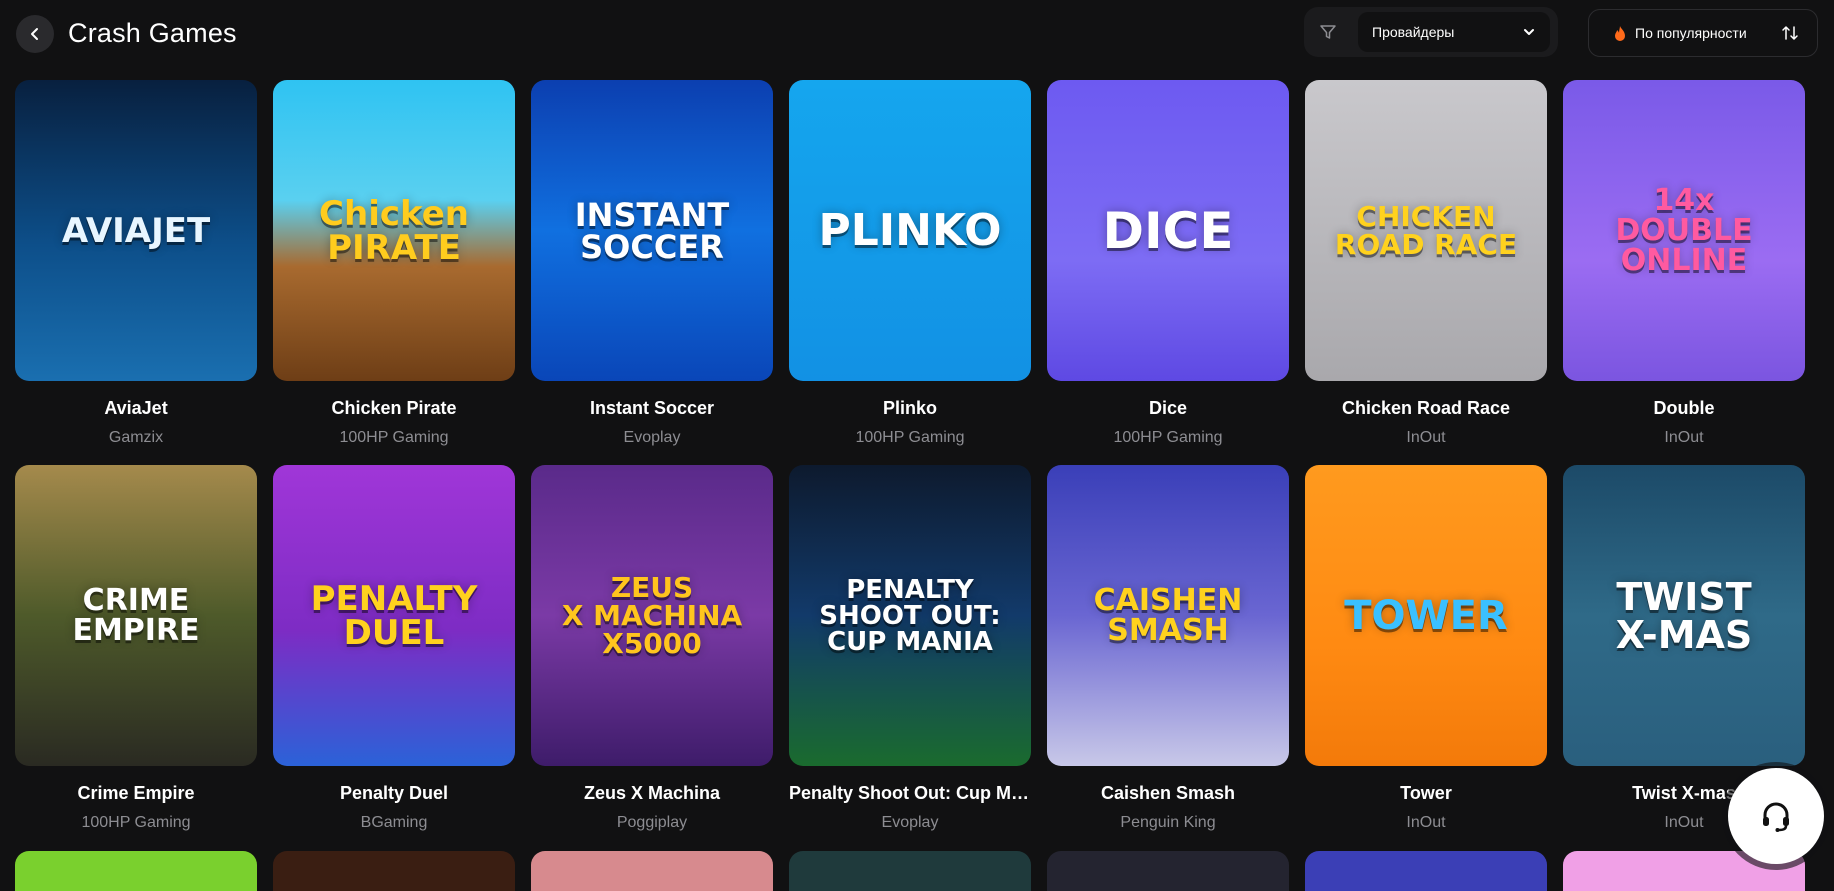 Image resolution: width=1834 pixels, height=891 pixels. I want to click on game-thumbnail: TOWER, so click(1426, 615).